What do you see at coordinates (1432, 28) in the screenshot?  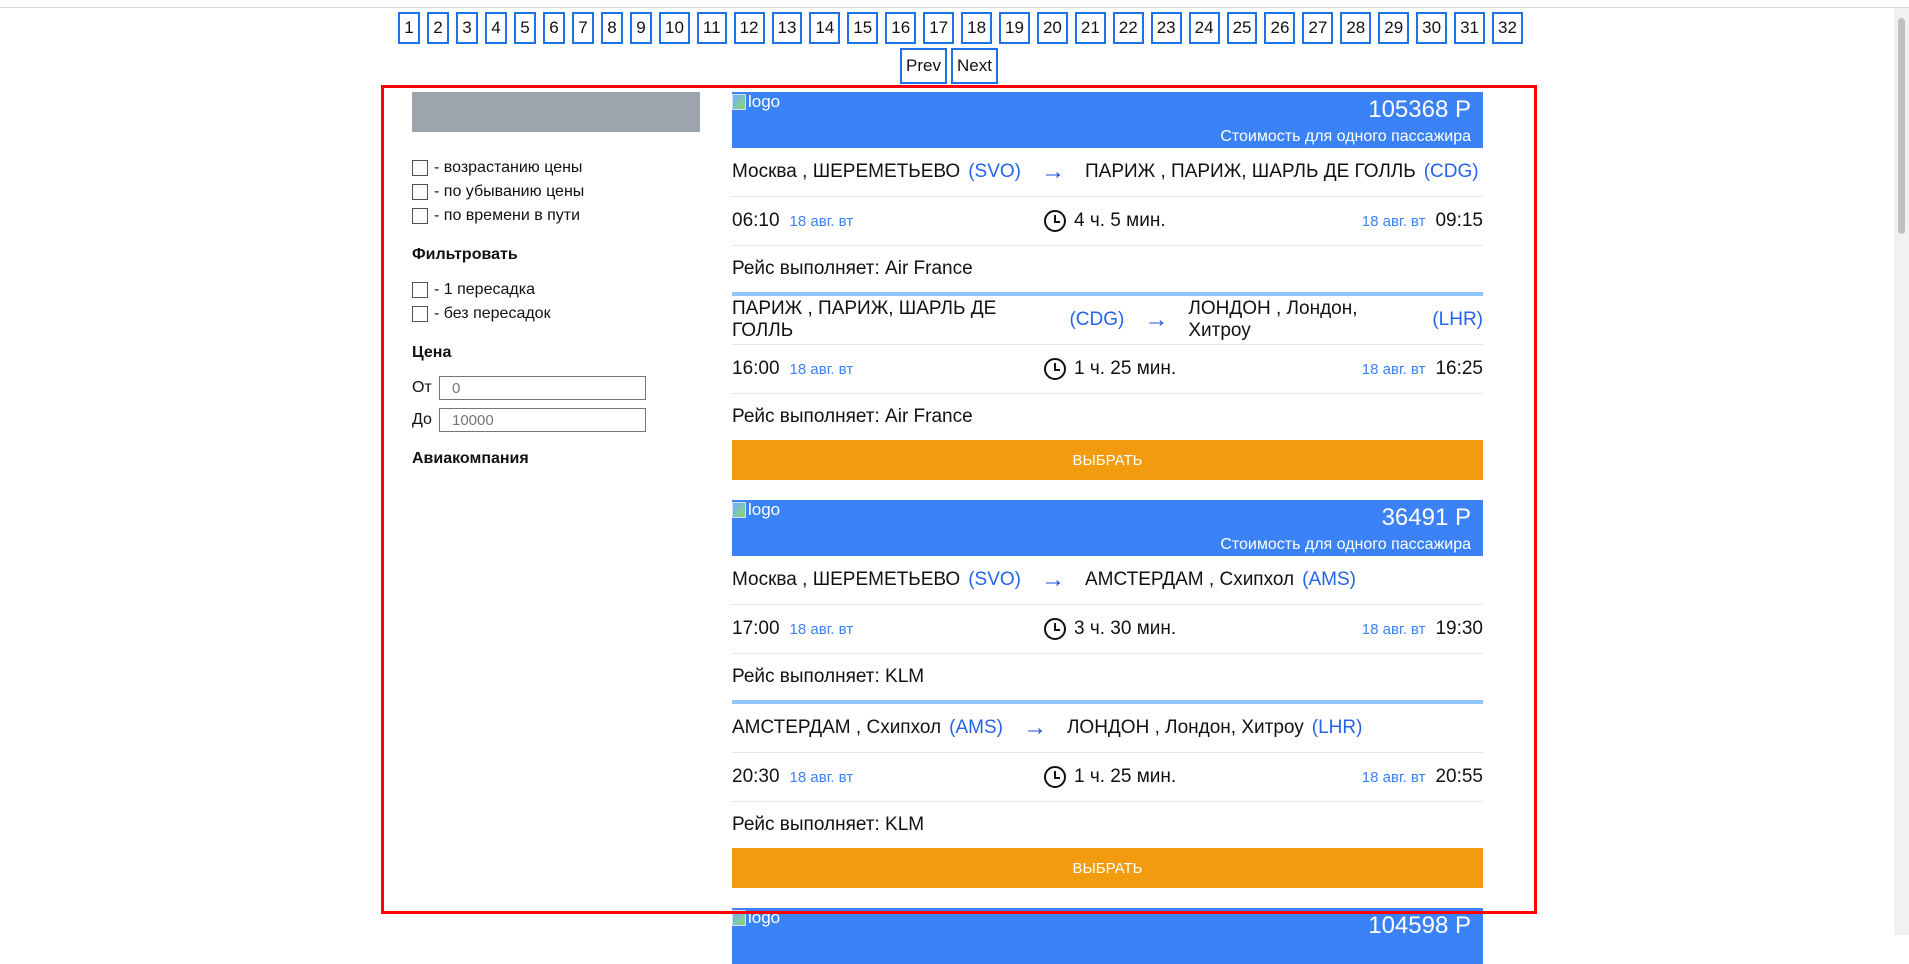 I see `page-button-30: 30` at bounding box center [1432, 28].